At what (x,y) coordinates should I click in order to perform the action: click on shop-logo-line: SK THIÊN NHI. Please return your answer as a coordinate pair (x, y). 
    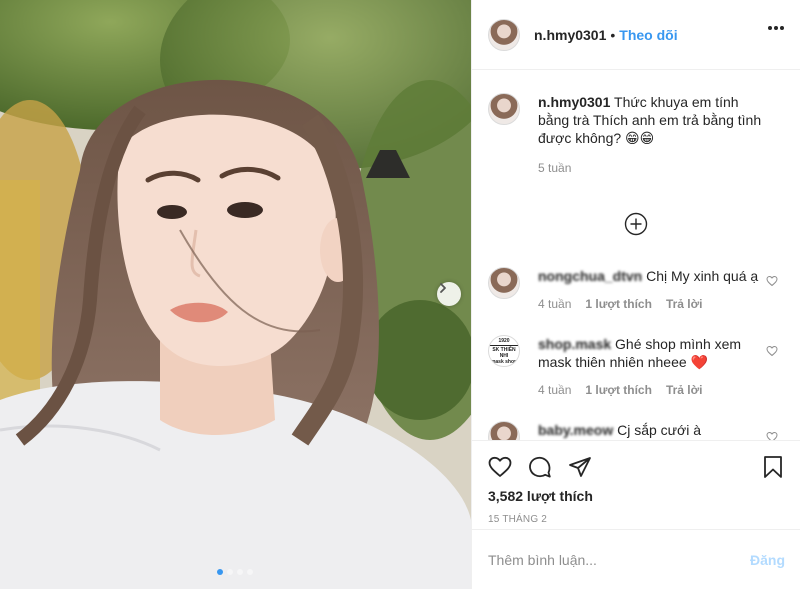
    Looking at the image, I should click on (504, 352).